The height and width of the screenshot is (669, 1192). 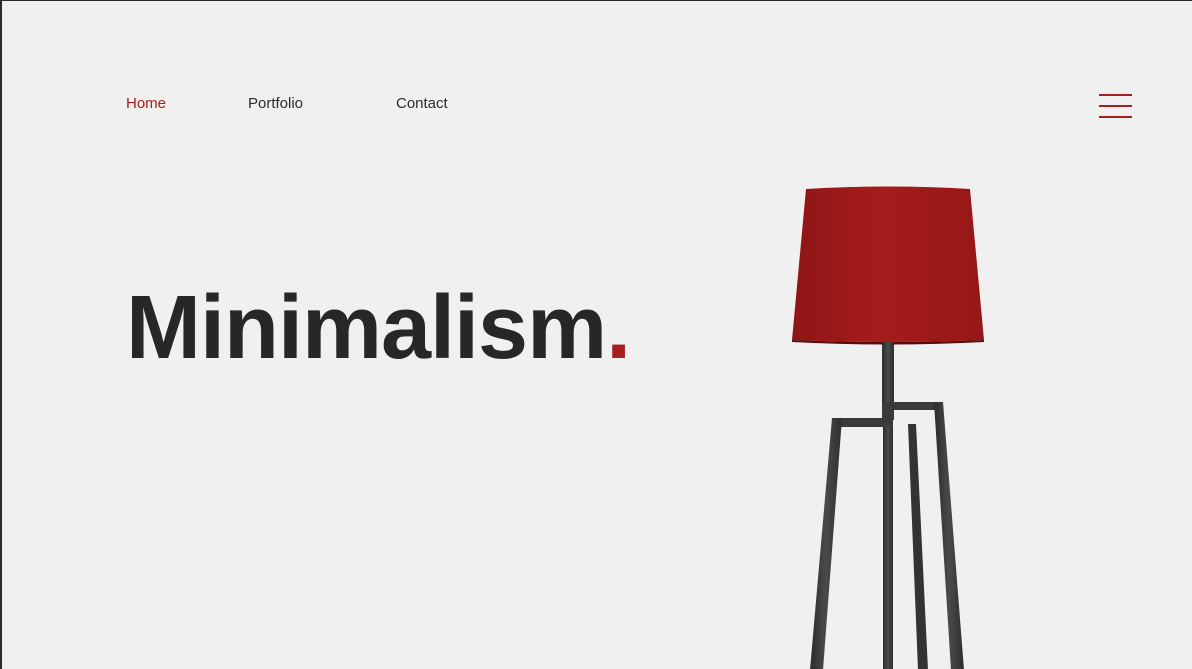 I want to click on lamp-illustration, so click(x=888, y=427).